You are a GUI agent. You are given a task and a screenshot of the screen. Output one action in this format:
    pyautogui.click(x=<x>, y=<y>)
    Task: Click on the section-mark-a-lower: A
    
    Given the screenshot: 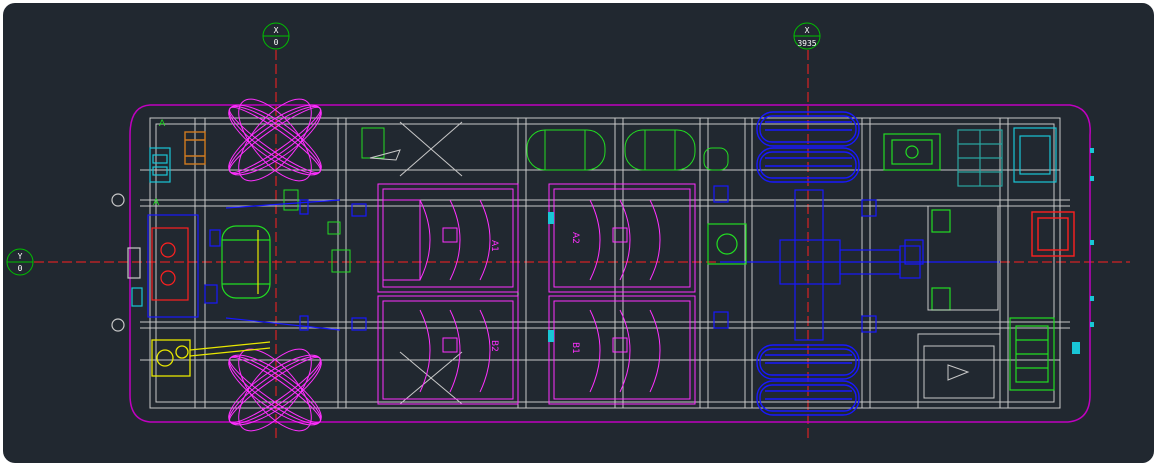 What is the action you would take?
    pyautogui.click(x=156, y=203)
    